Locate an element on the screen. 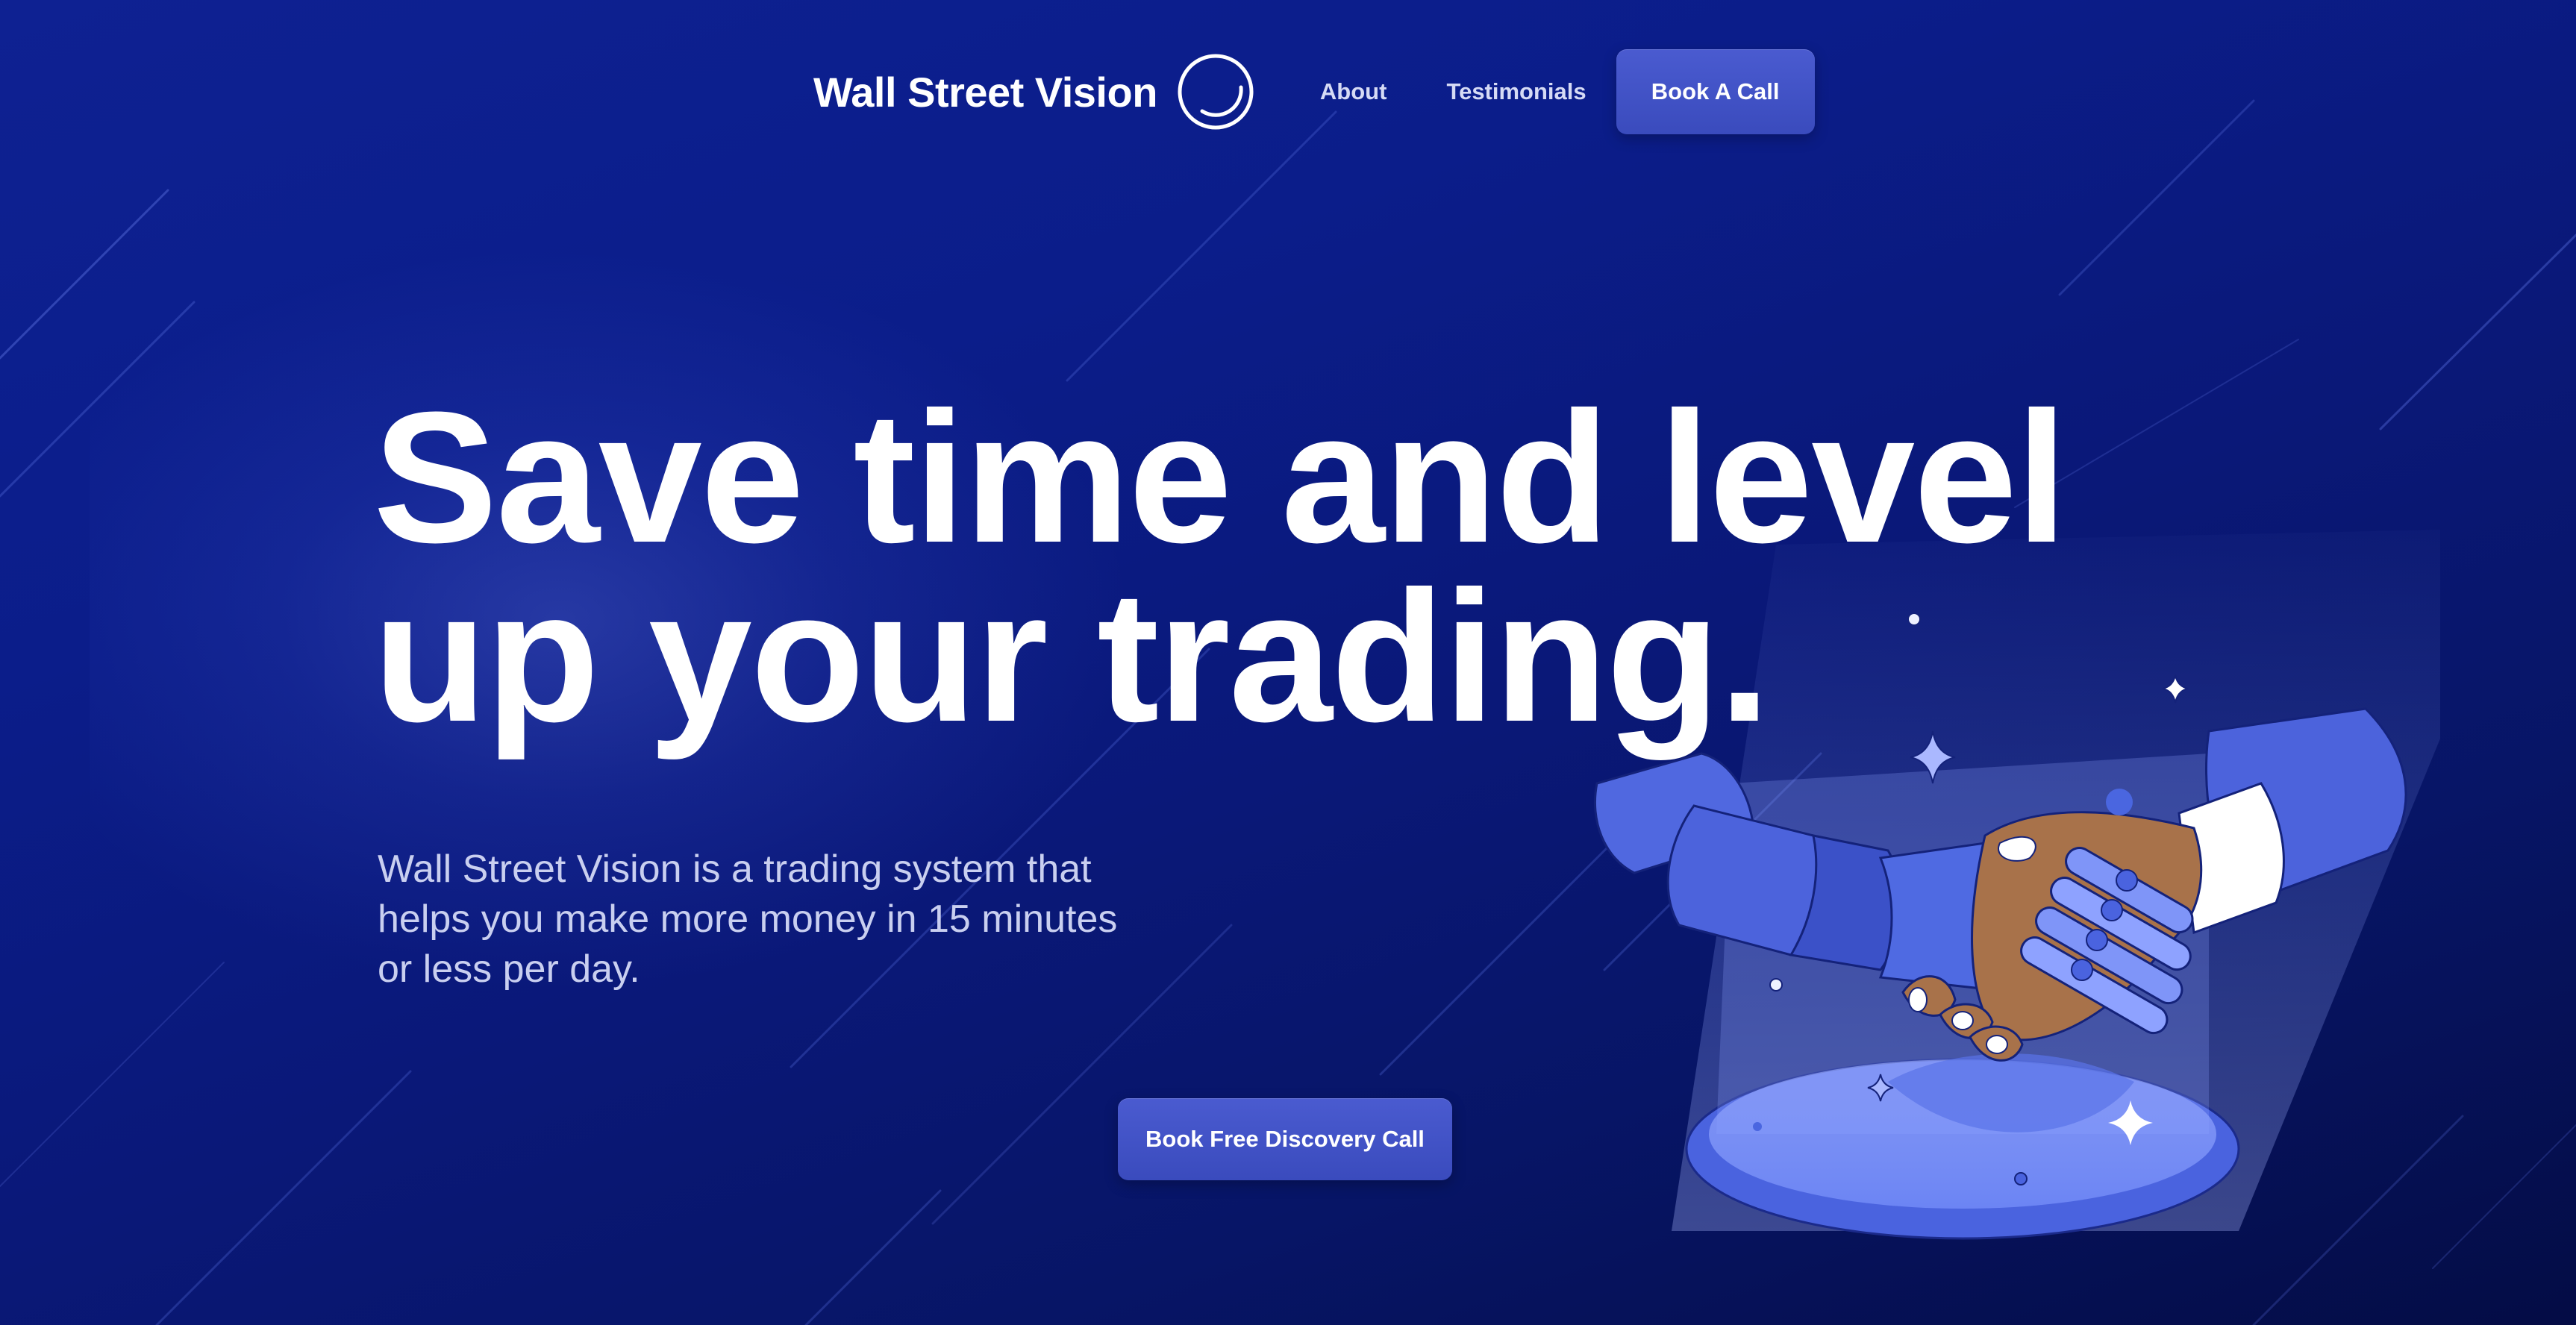  hero-title-line-1: Save time and level is located at coordinates (1220, 477).